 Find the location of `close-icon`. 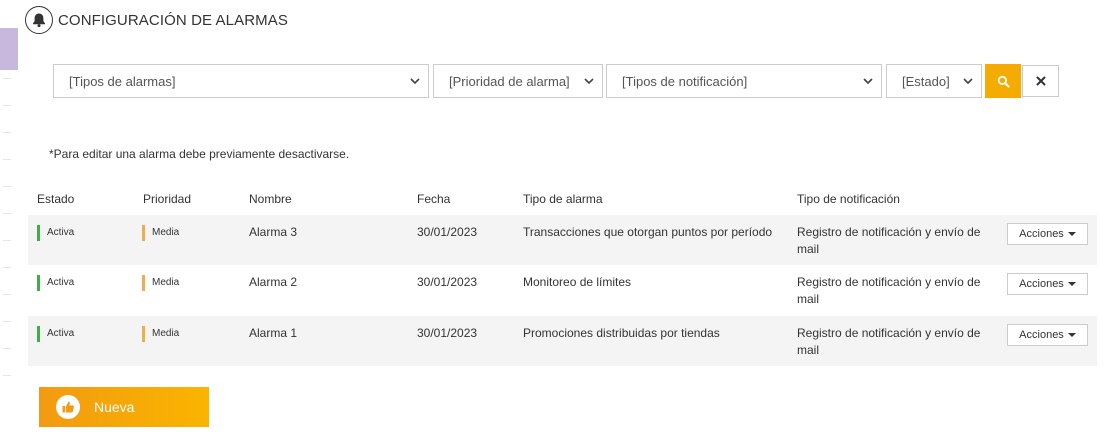

close-icon is located at coordinates (1040, 81).